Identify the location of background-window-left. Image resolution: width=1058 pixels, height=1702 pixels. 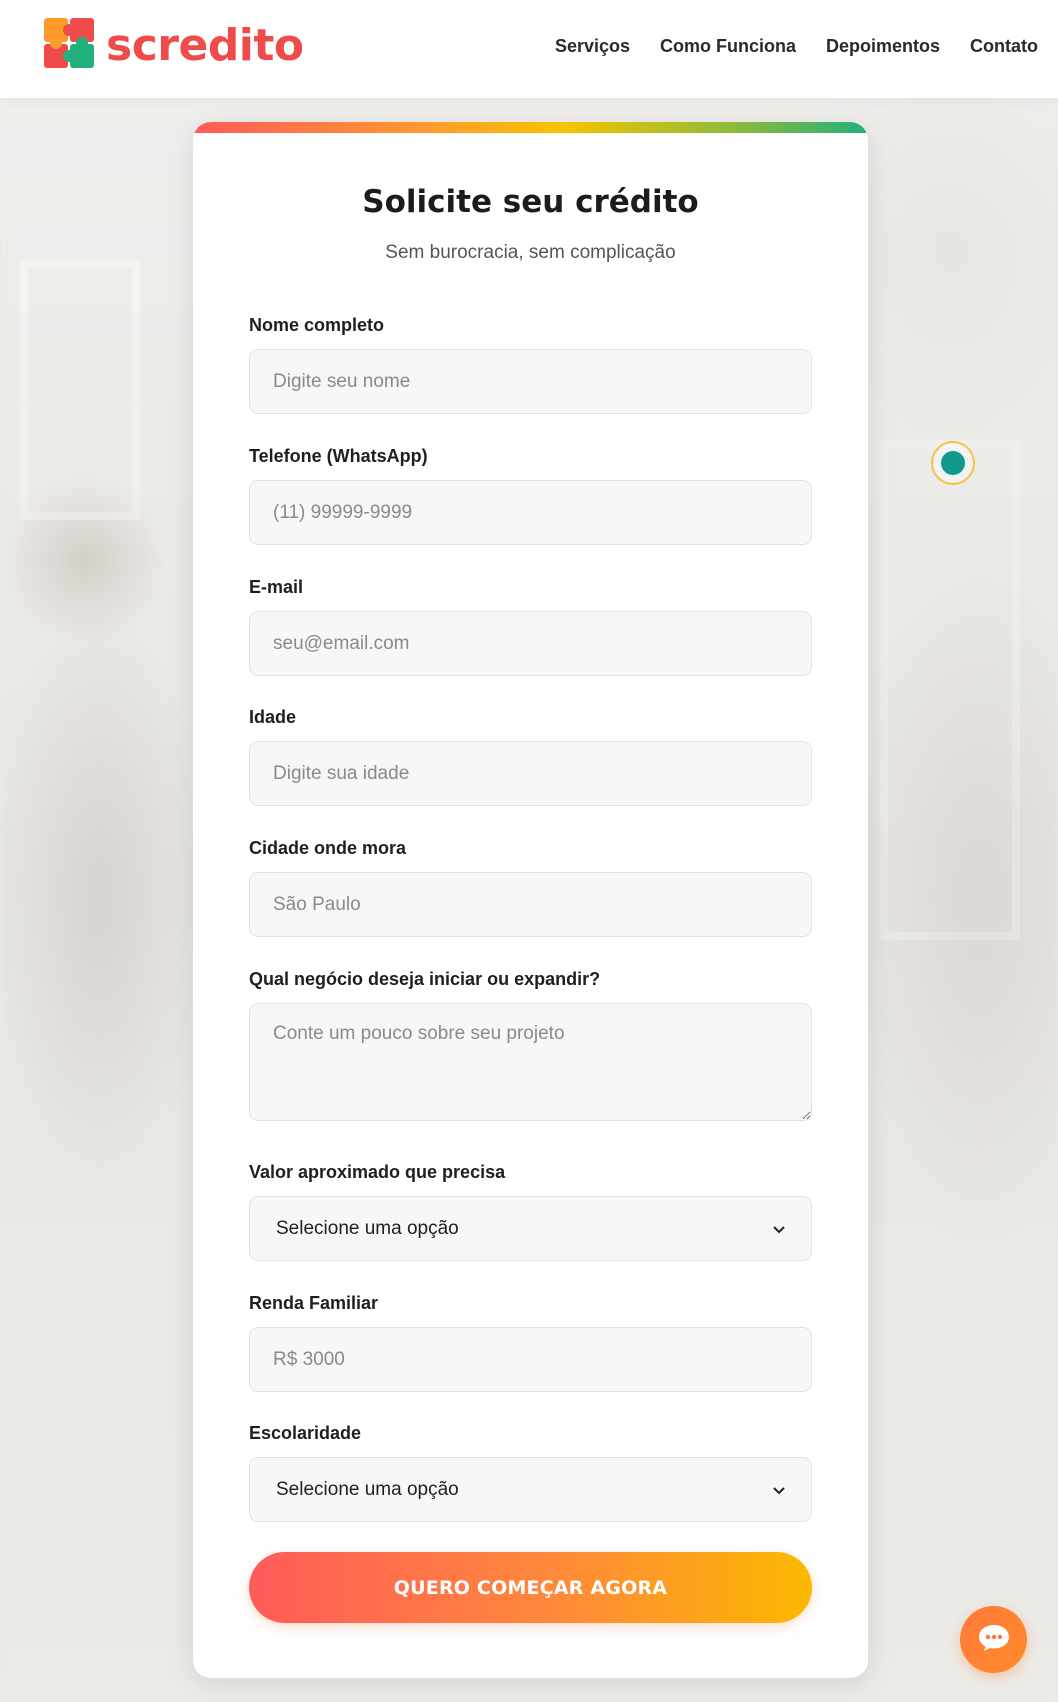
(80, 390).